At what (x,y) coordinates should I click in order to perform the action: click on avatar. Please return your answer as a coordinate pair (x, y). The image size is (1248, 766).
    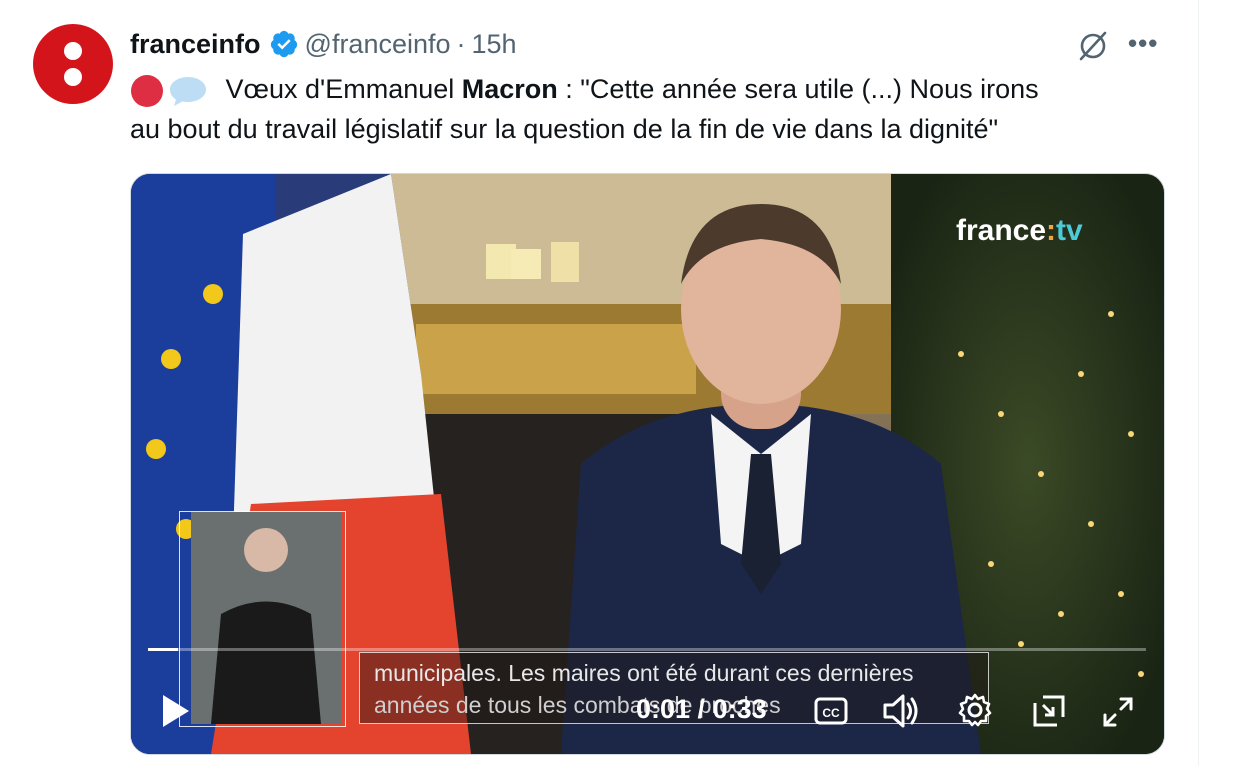
    Looking at the image, I should click on (73, 64).